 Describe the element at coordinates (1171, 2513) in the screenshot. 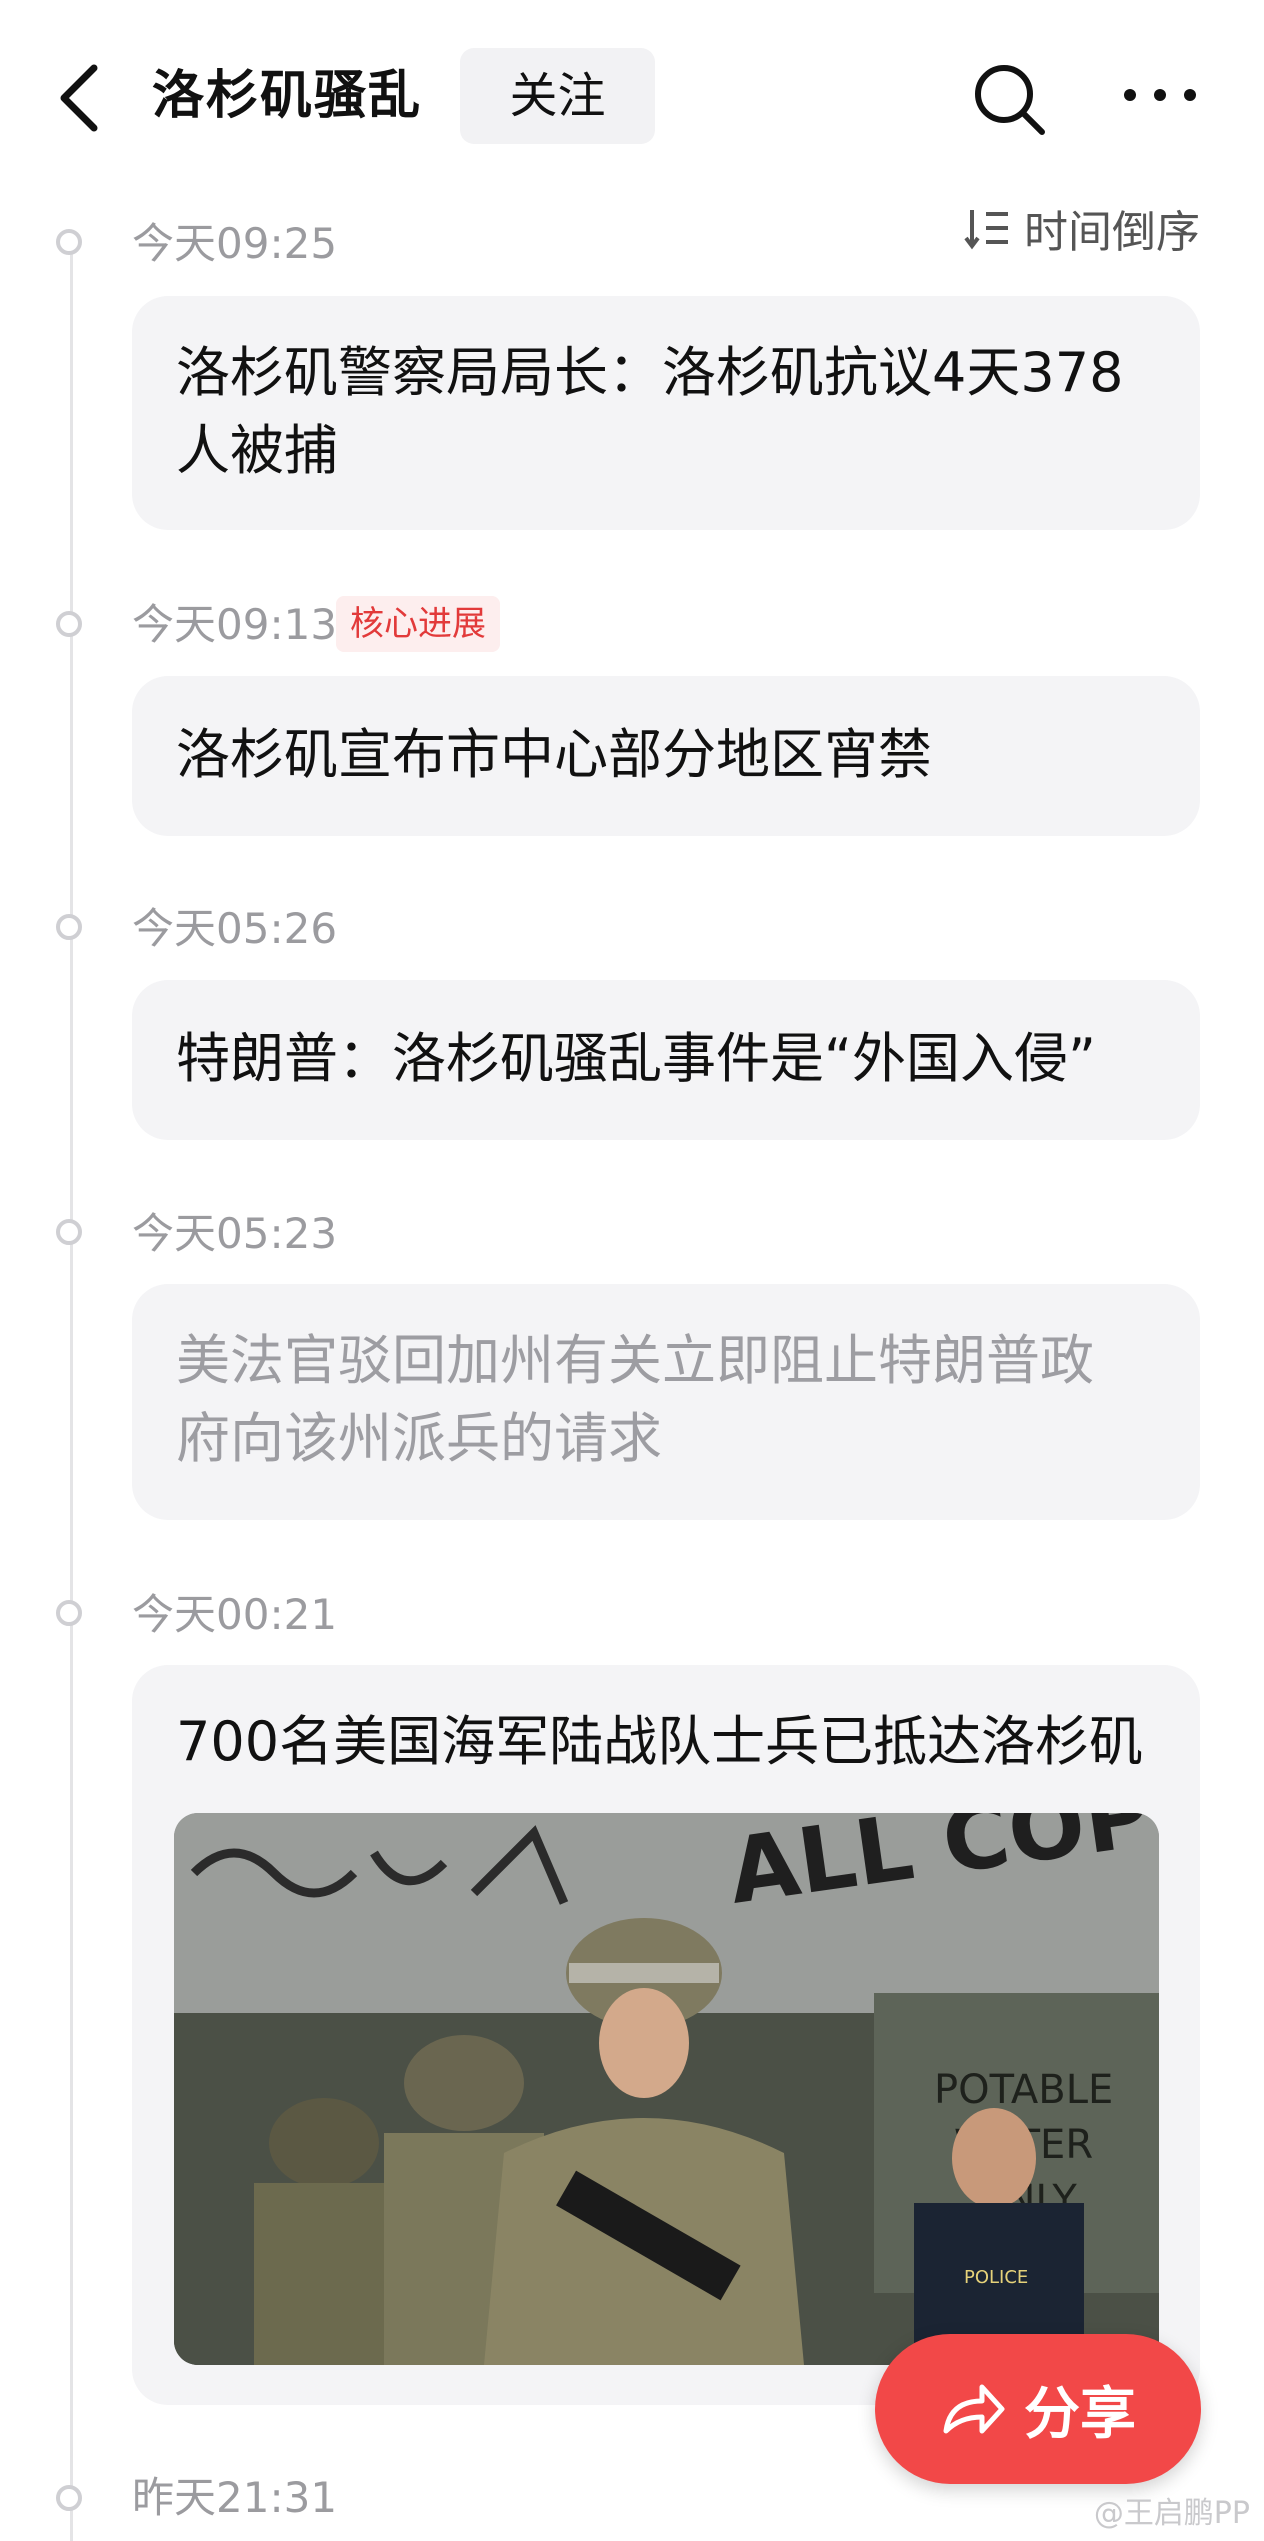

I see `watermark: @王启鹏PP` at that location.